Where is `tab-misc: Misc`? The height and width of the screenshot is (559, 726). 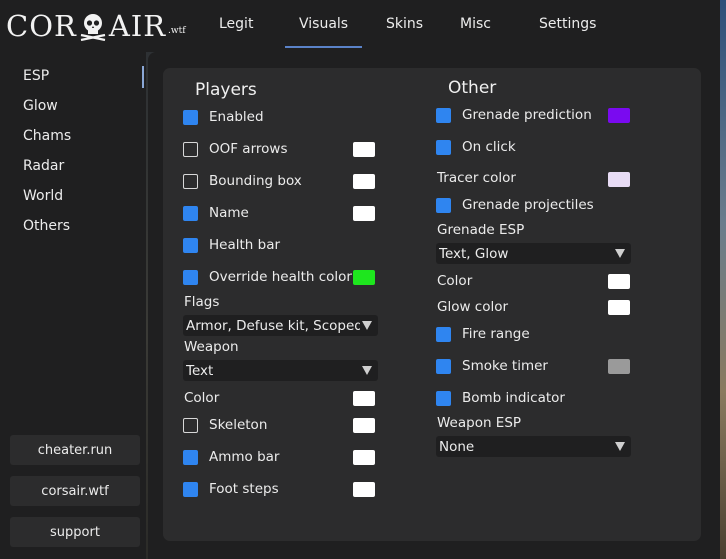 tab-misc: Misc is located at coordinates (475, 24).